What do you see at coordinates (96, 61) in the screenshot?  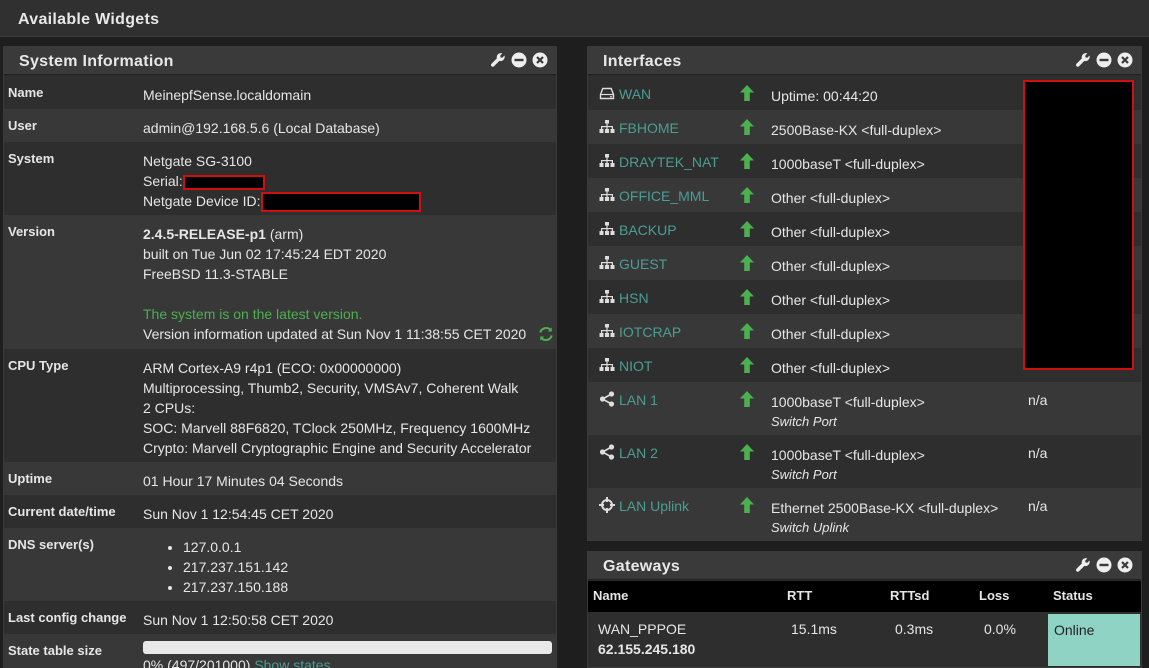 I see `panel-title: System Information` at bounding box center [96, 61].